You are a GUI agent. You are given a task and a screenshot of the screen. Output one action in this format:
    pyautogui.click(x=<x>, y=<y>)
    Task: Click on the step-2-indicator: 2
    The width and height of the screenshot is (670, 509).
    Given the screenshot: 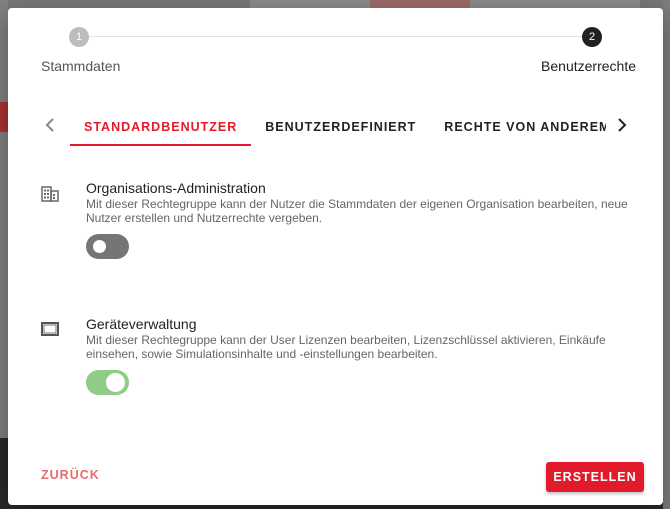 What is the action you would take?
    pyautogui.click(x=592, y=37)
    